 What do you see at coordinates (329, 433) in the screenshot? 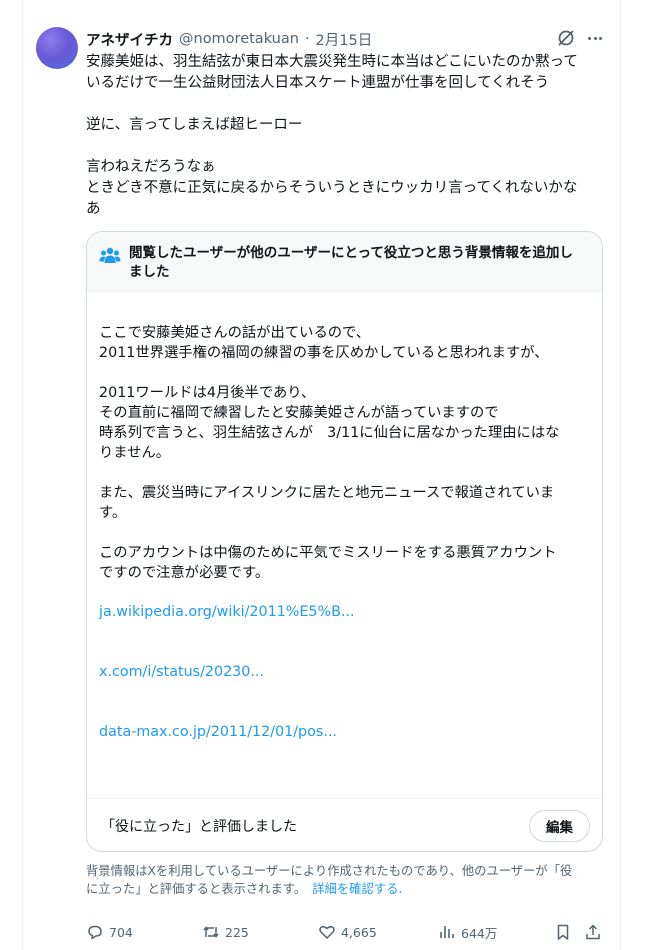
I see `note-body-line: 時系列で言うと、羽生結弦さんが 3/11に仙台に居なかった理由にはな` at bounding box center [329, 433].